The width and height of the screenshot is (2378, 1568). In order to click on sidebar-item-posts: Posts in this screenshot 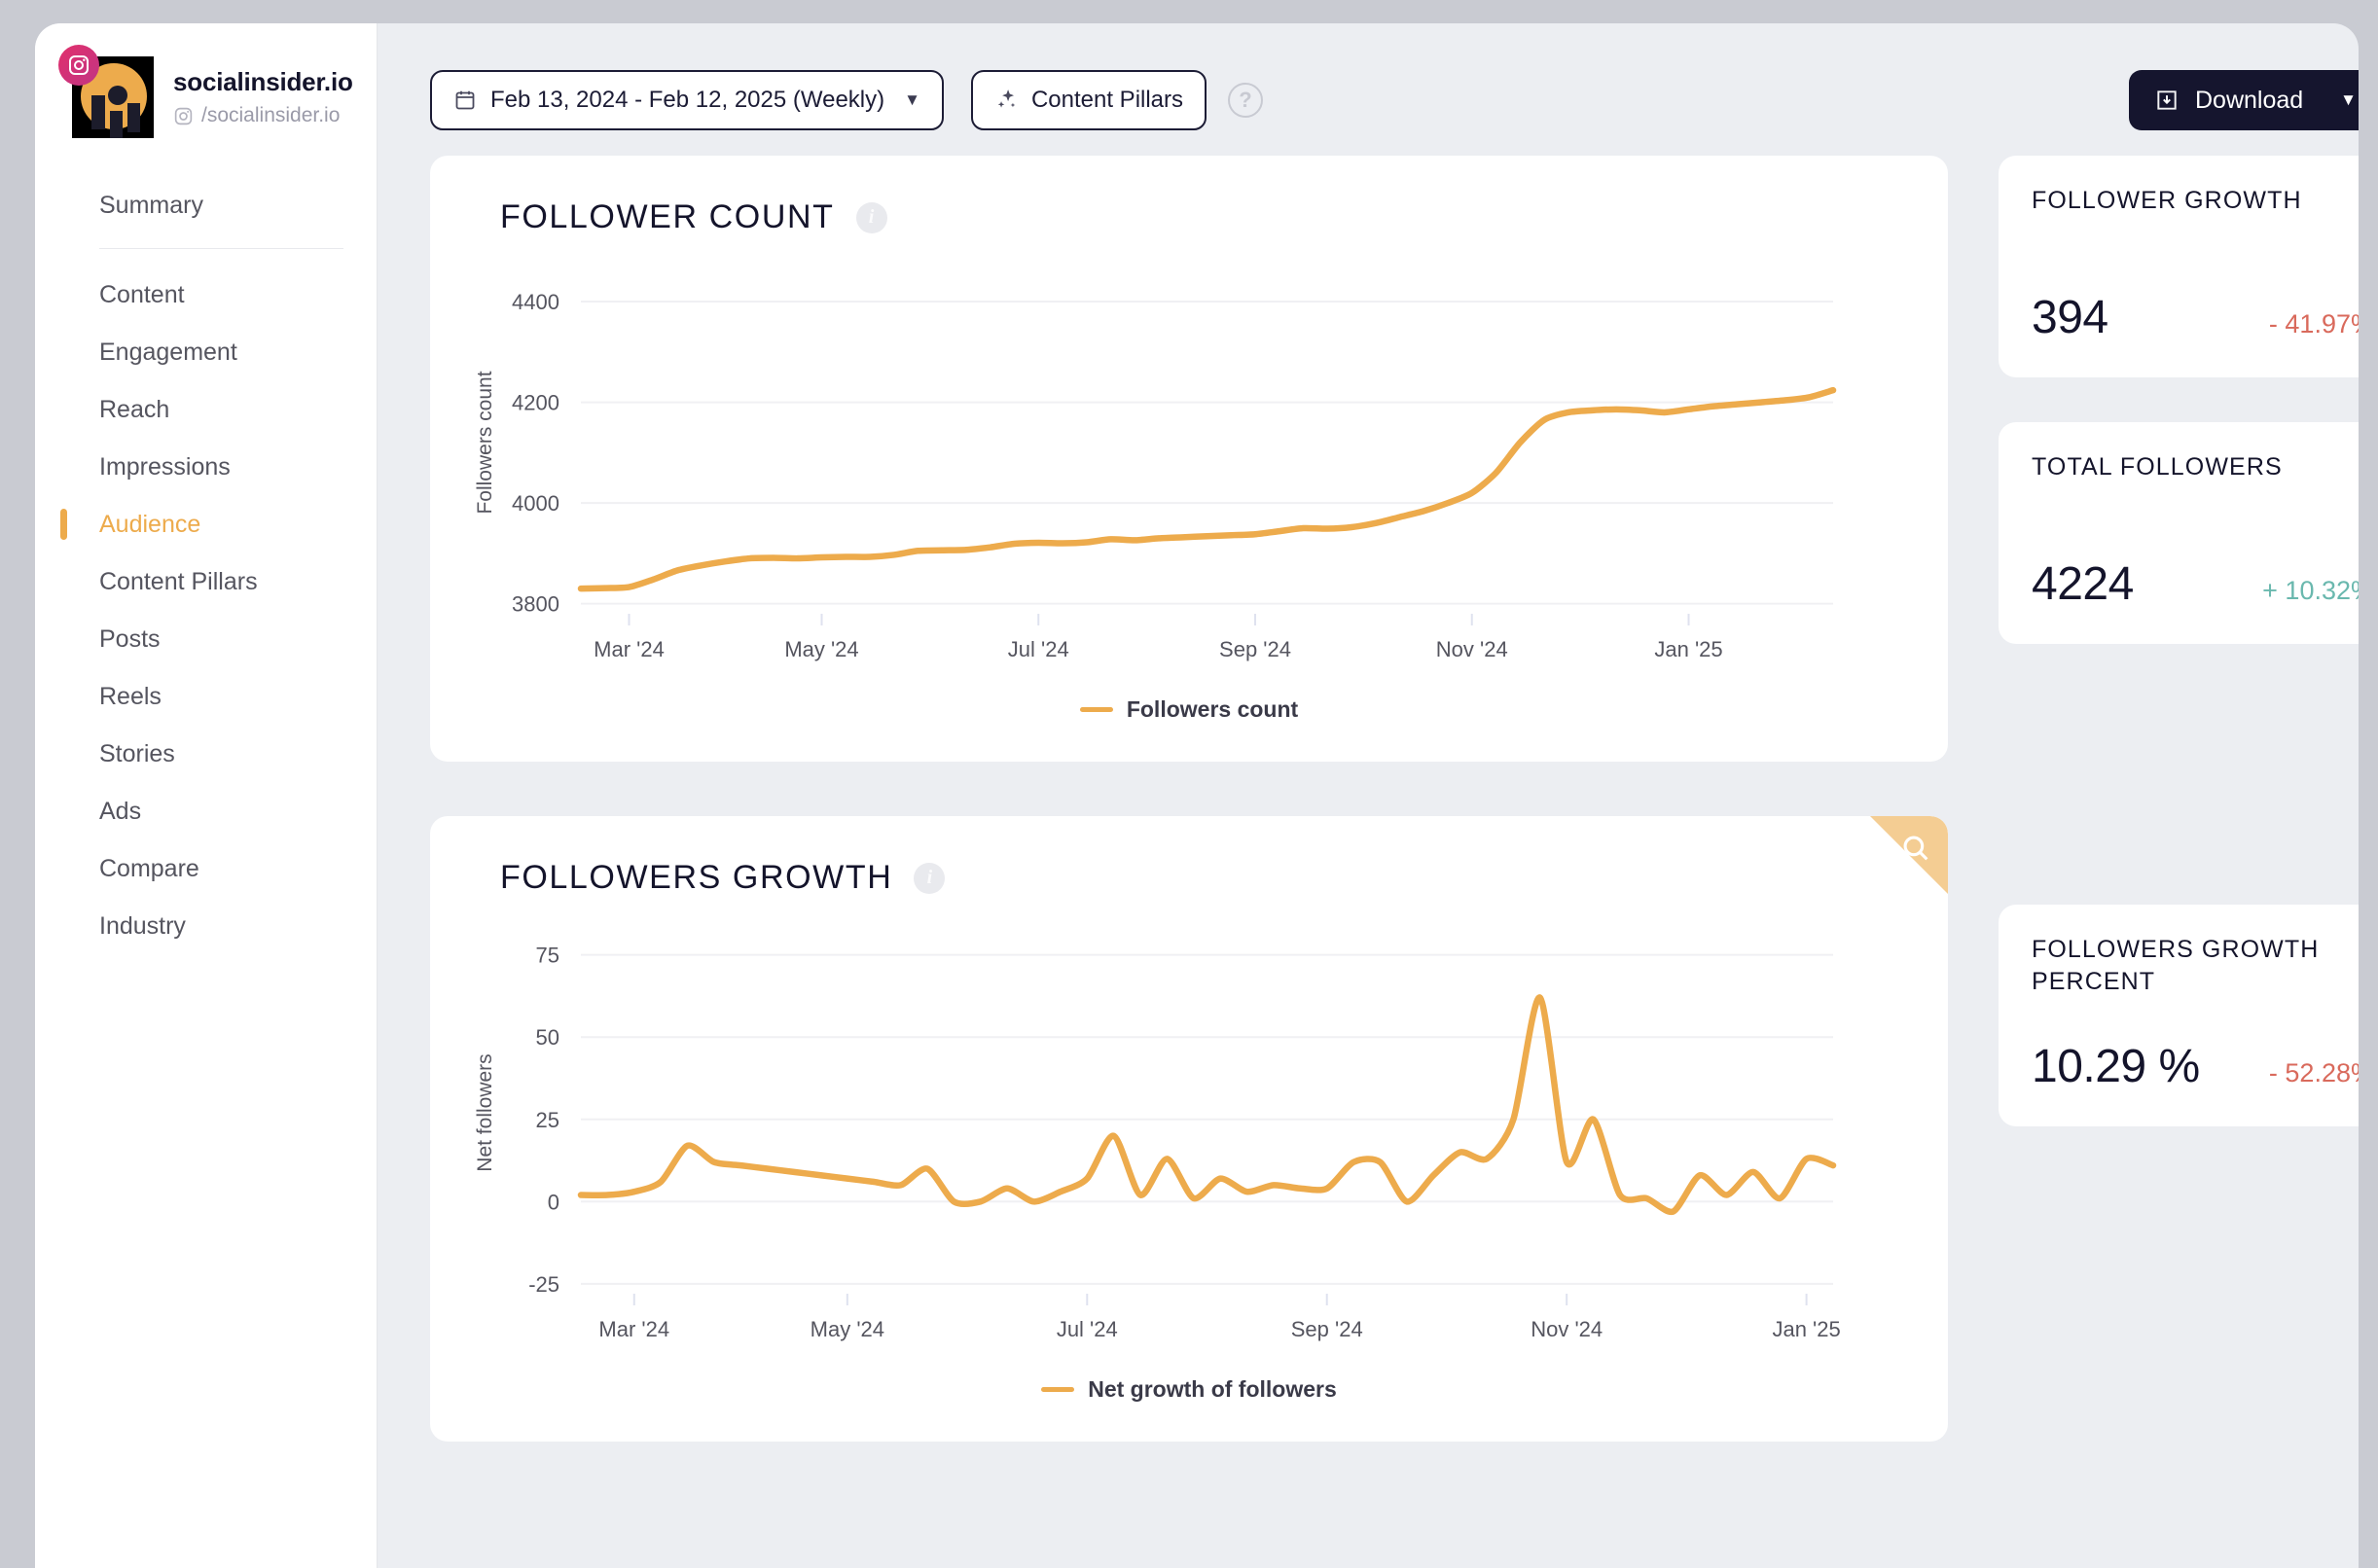, I will do `click(206, 640)`.